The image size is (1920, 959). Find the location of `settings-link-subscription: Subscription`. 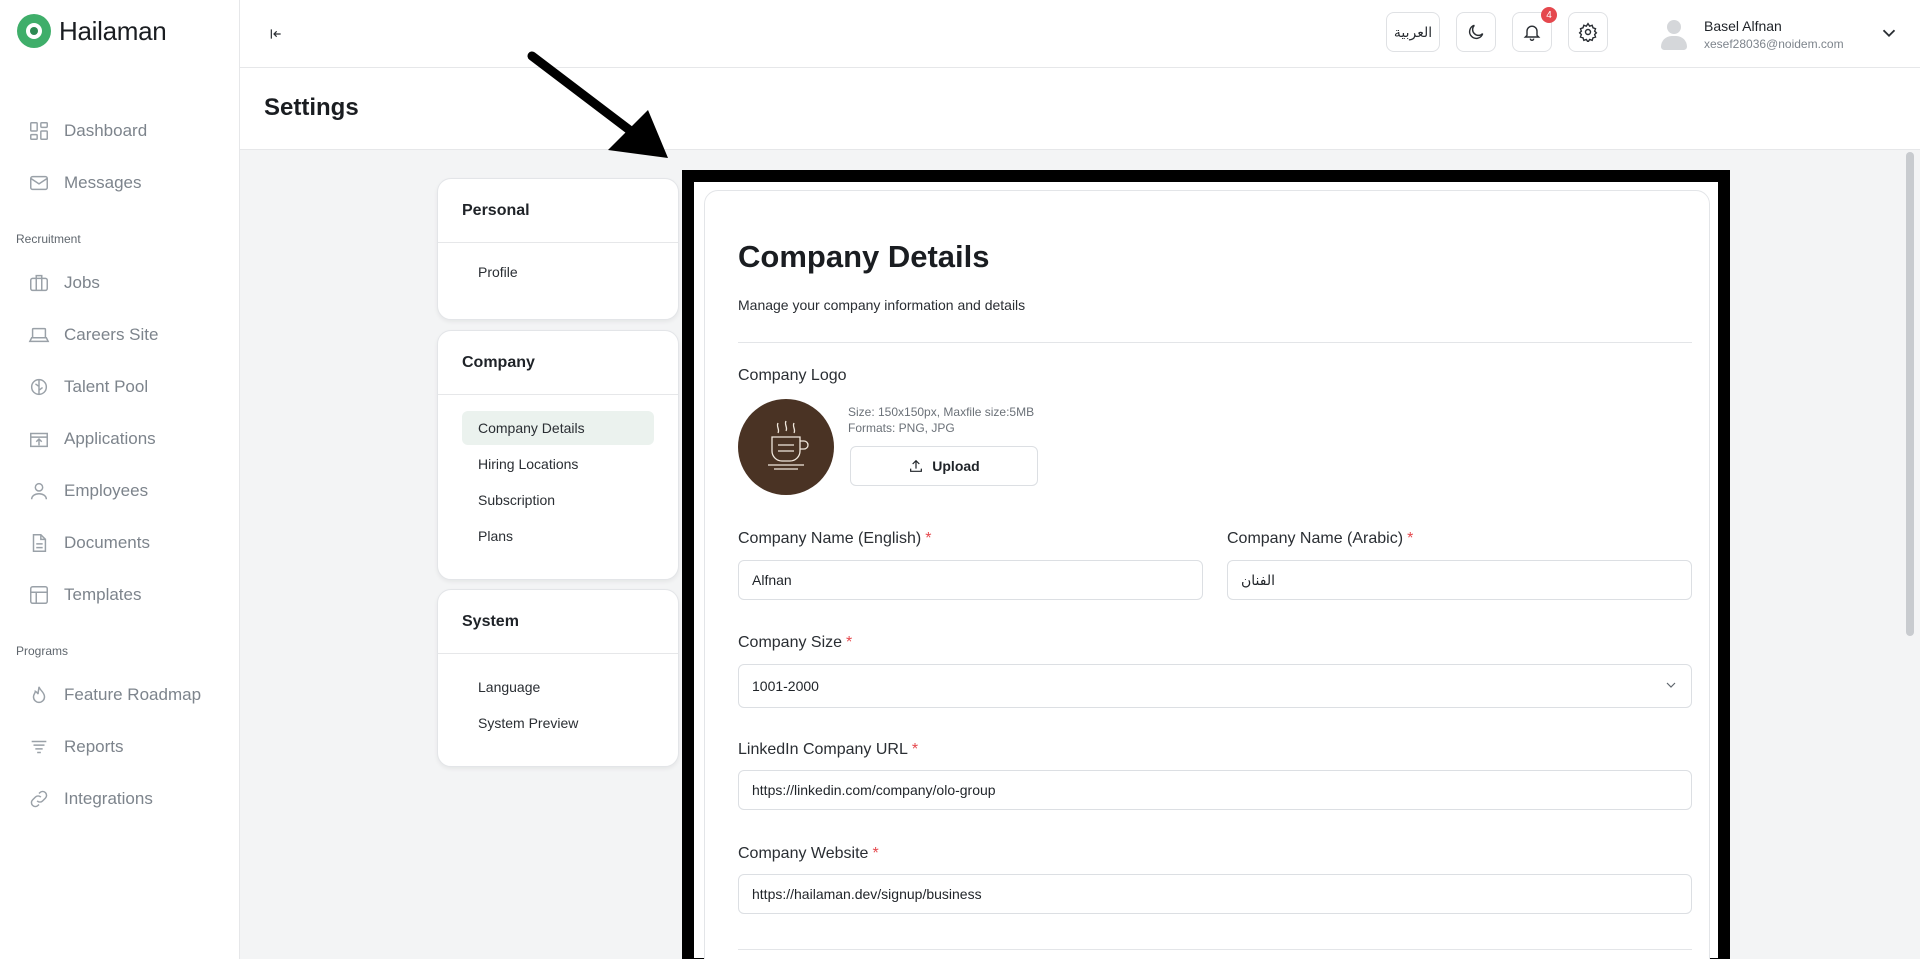

settings-link-subscription: Subscription is located at coordinates (558, 500).